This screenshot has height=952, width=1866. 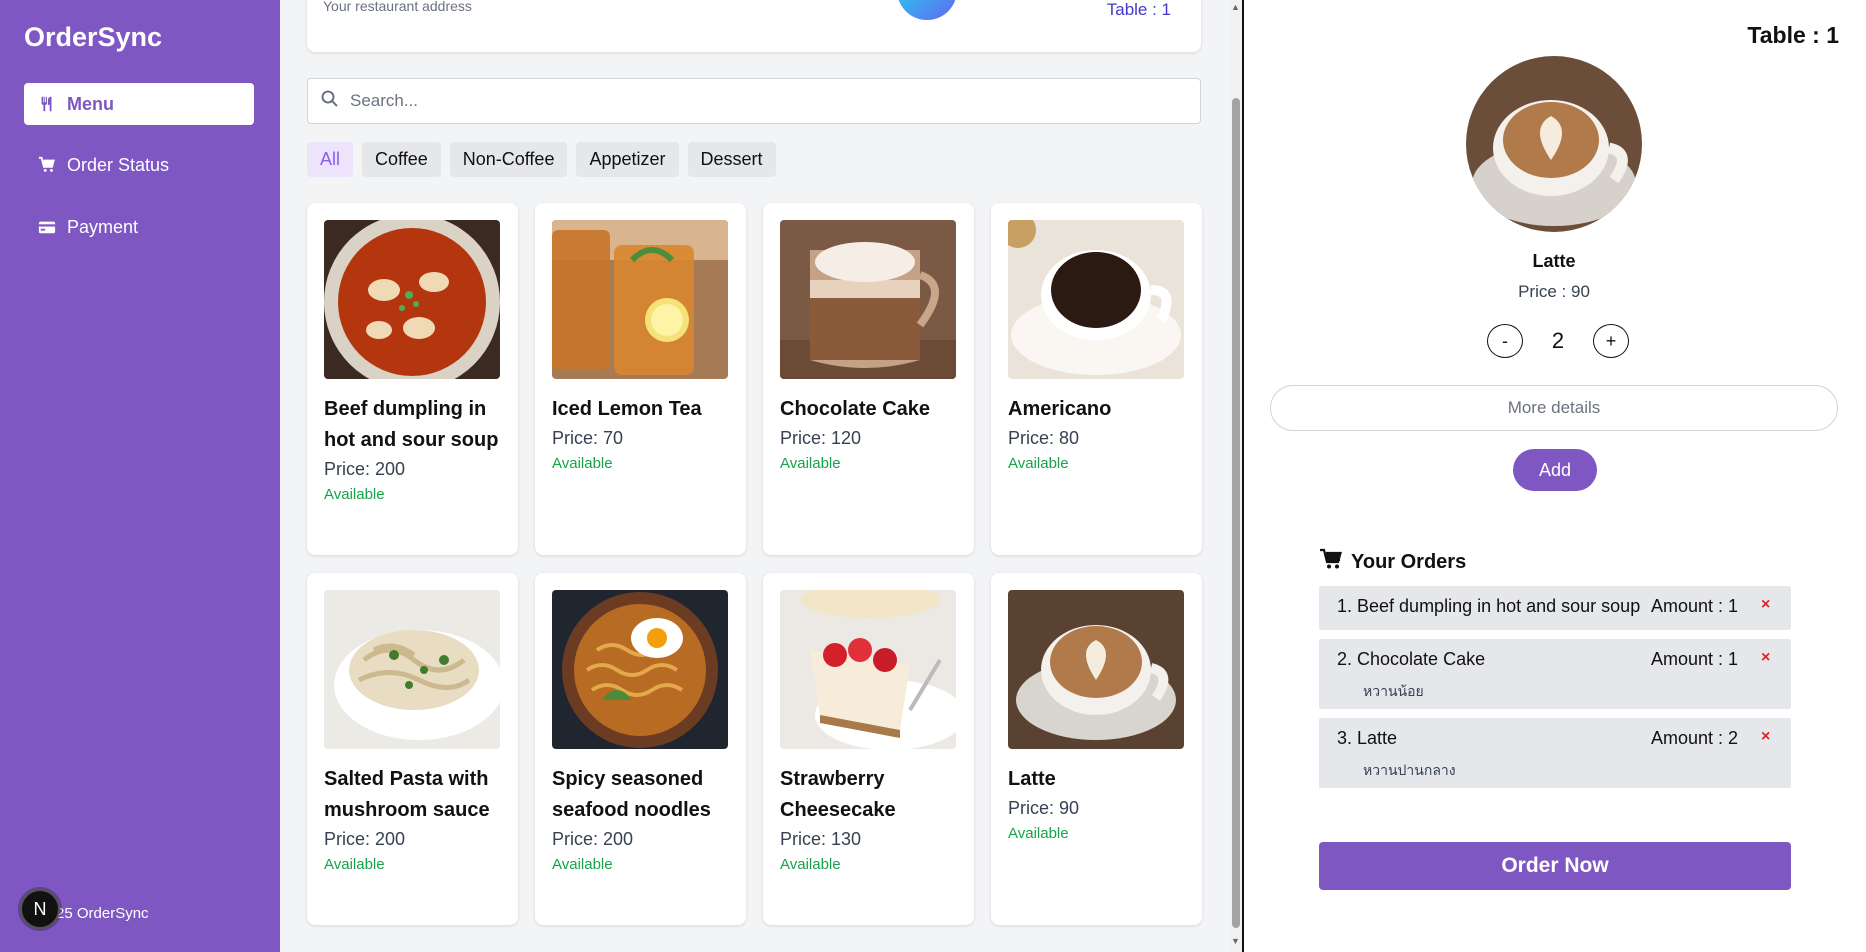 I want to click on category-all: All, so click(x=330, y=159).